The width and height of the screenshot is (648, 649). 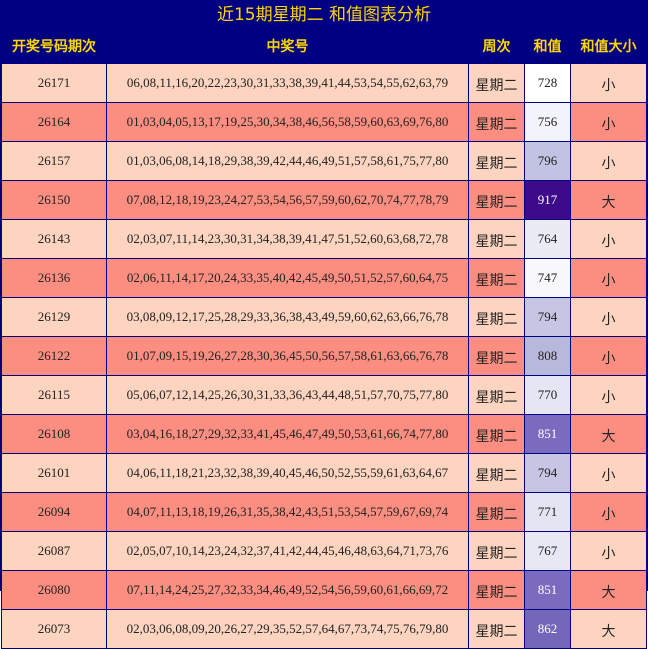 What do you see at coordinates (54, 551) in the screenshot?
I see `issue-cell: 26087` at bounding box center [54, 551].